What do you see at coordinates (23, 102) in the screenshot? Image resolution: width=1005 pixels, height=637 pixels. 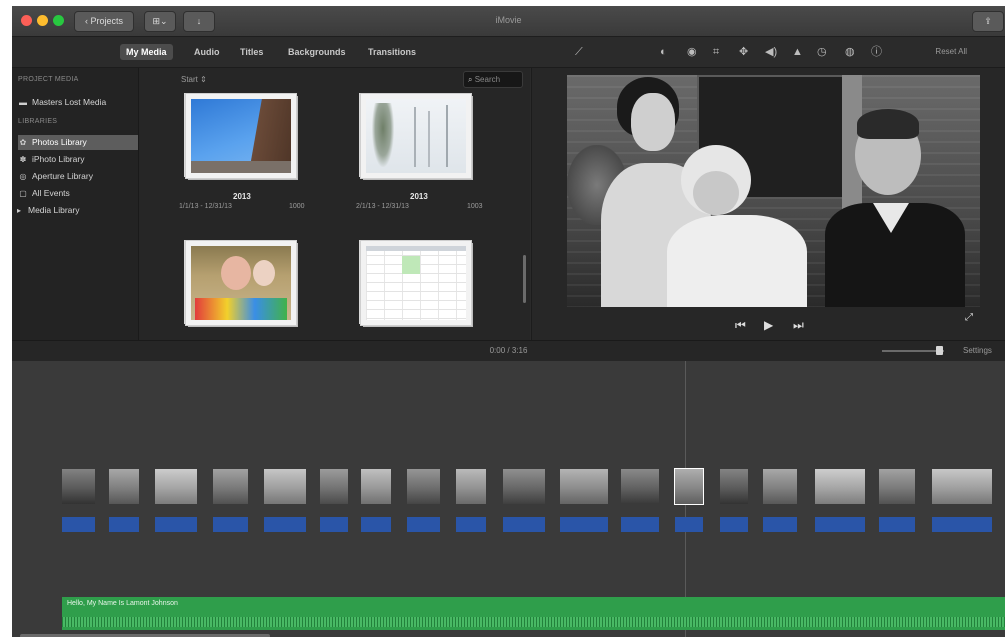 I see `film-icon: ▬` at bounding box center [23, 102].